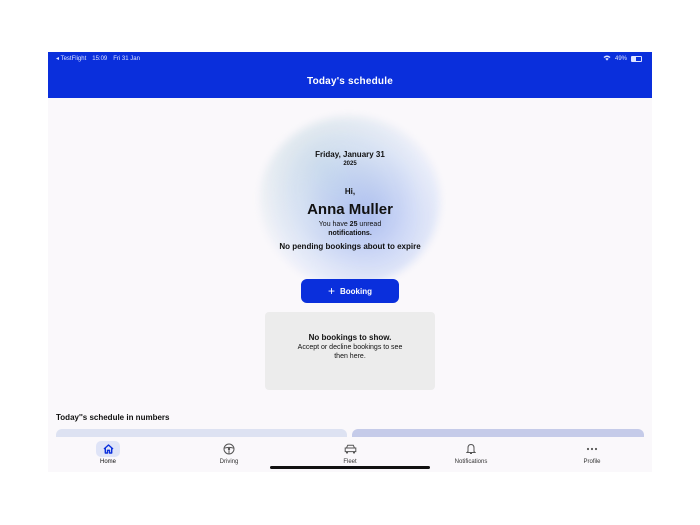 This screenshot has height=525, width=700. I want to click on wifi-icon, so click(607, 59).